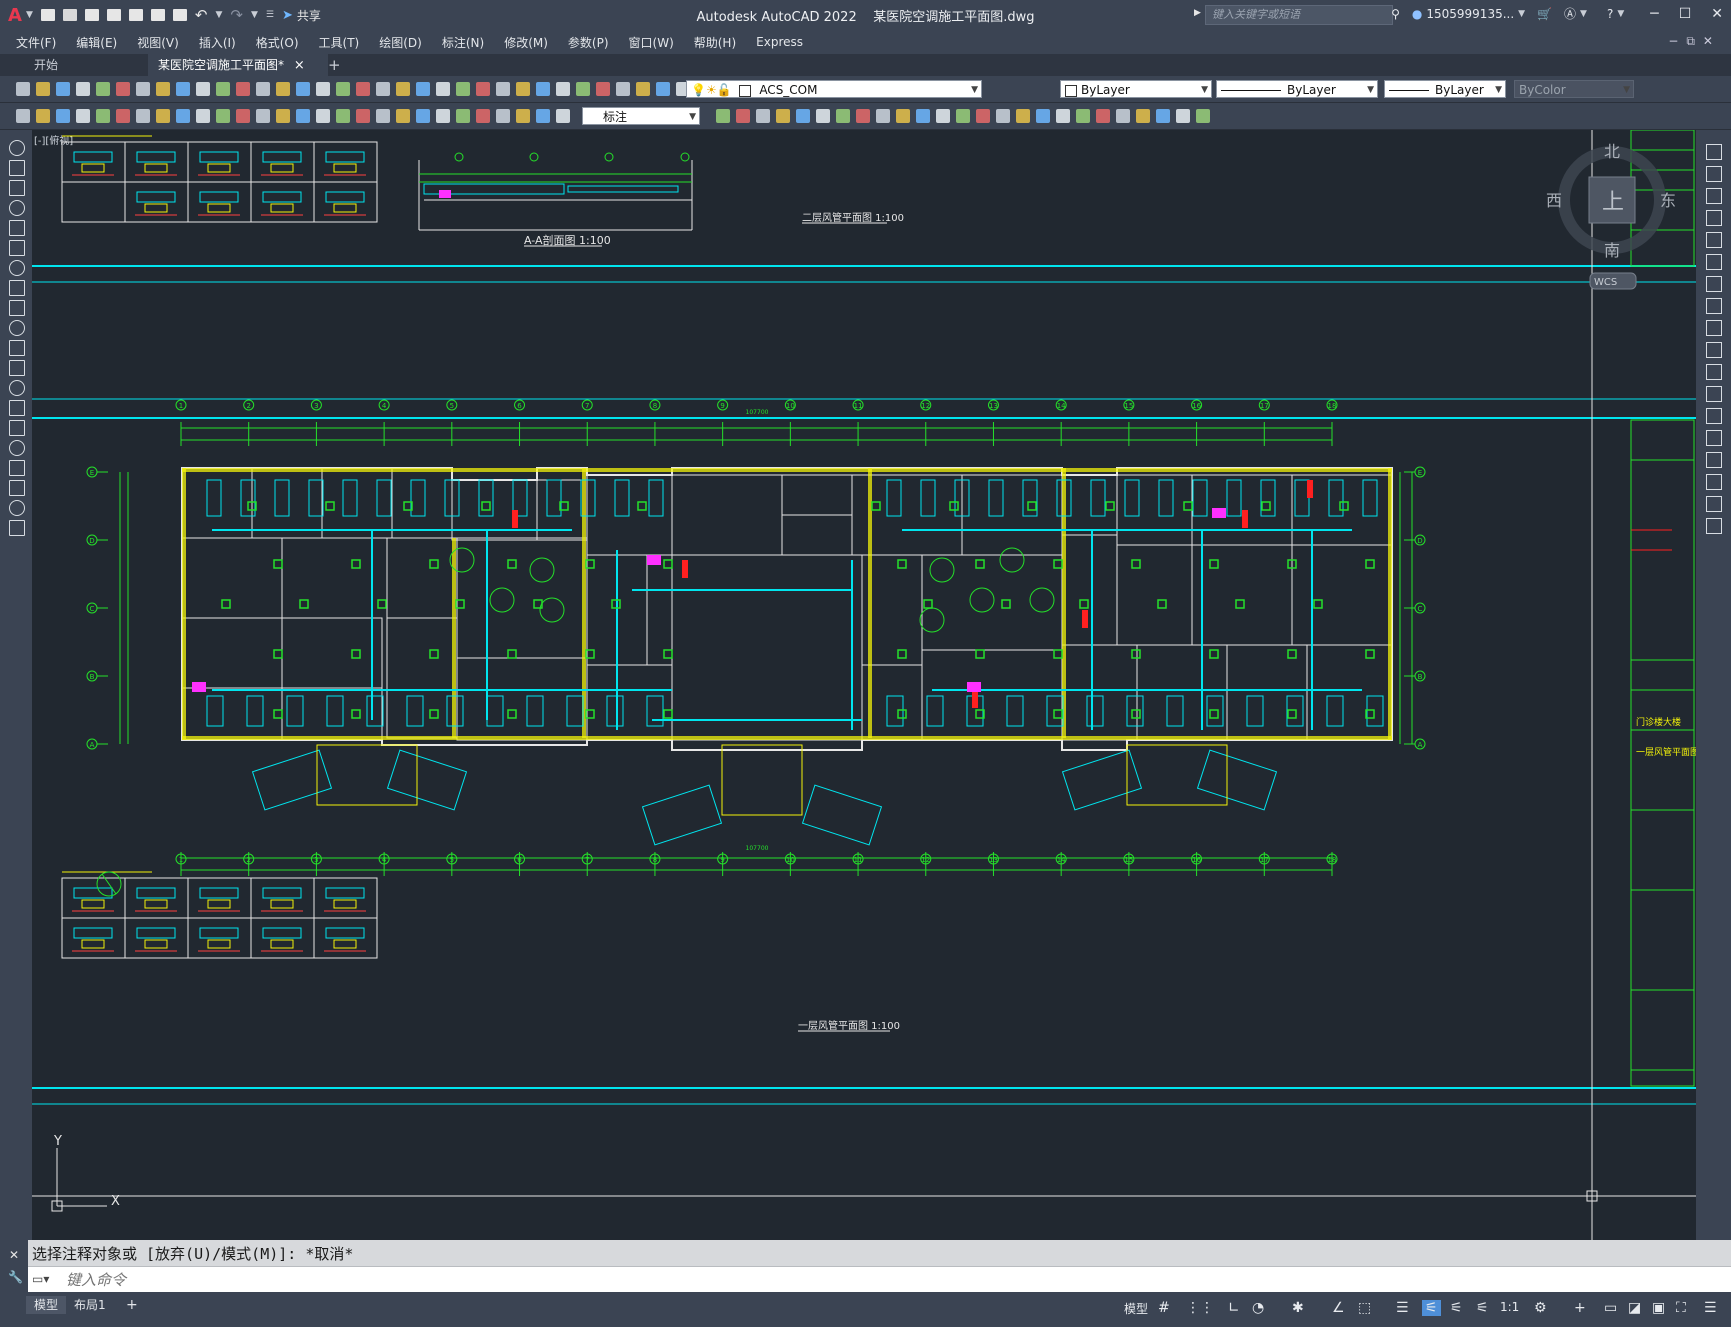 The height and width of the screenshot is (1327, 1731). Describe the element at coordinates (277, 42) in the screenshot. I see `menu-format: 格式(O)` at that location.